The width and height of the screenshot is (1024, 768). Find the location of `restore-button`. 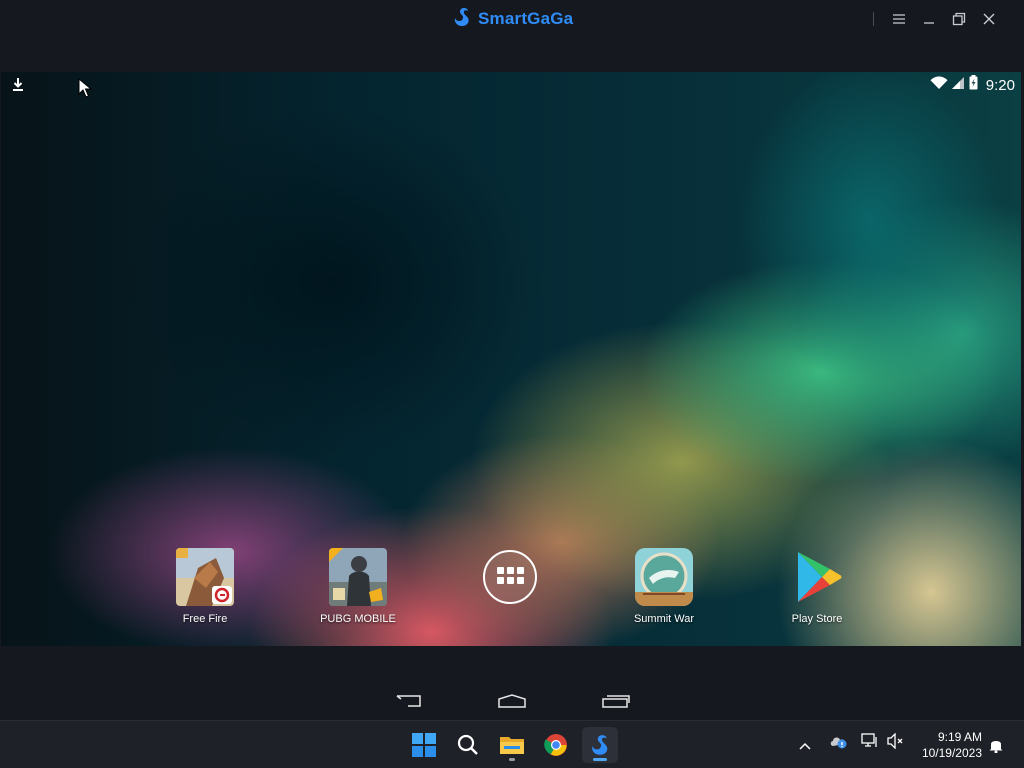

restore-button is located at coordinates (959, 19).